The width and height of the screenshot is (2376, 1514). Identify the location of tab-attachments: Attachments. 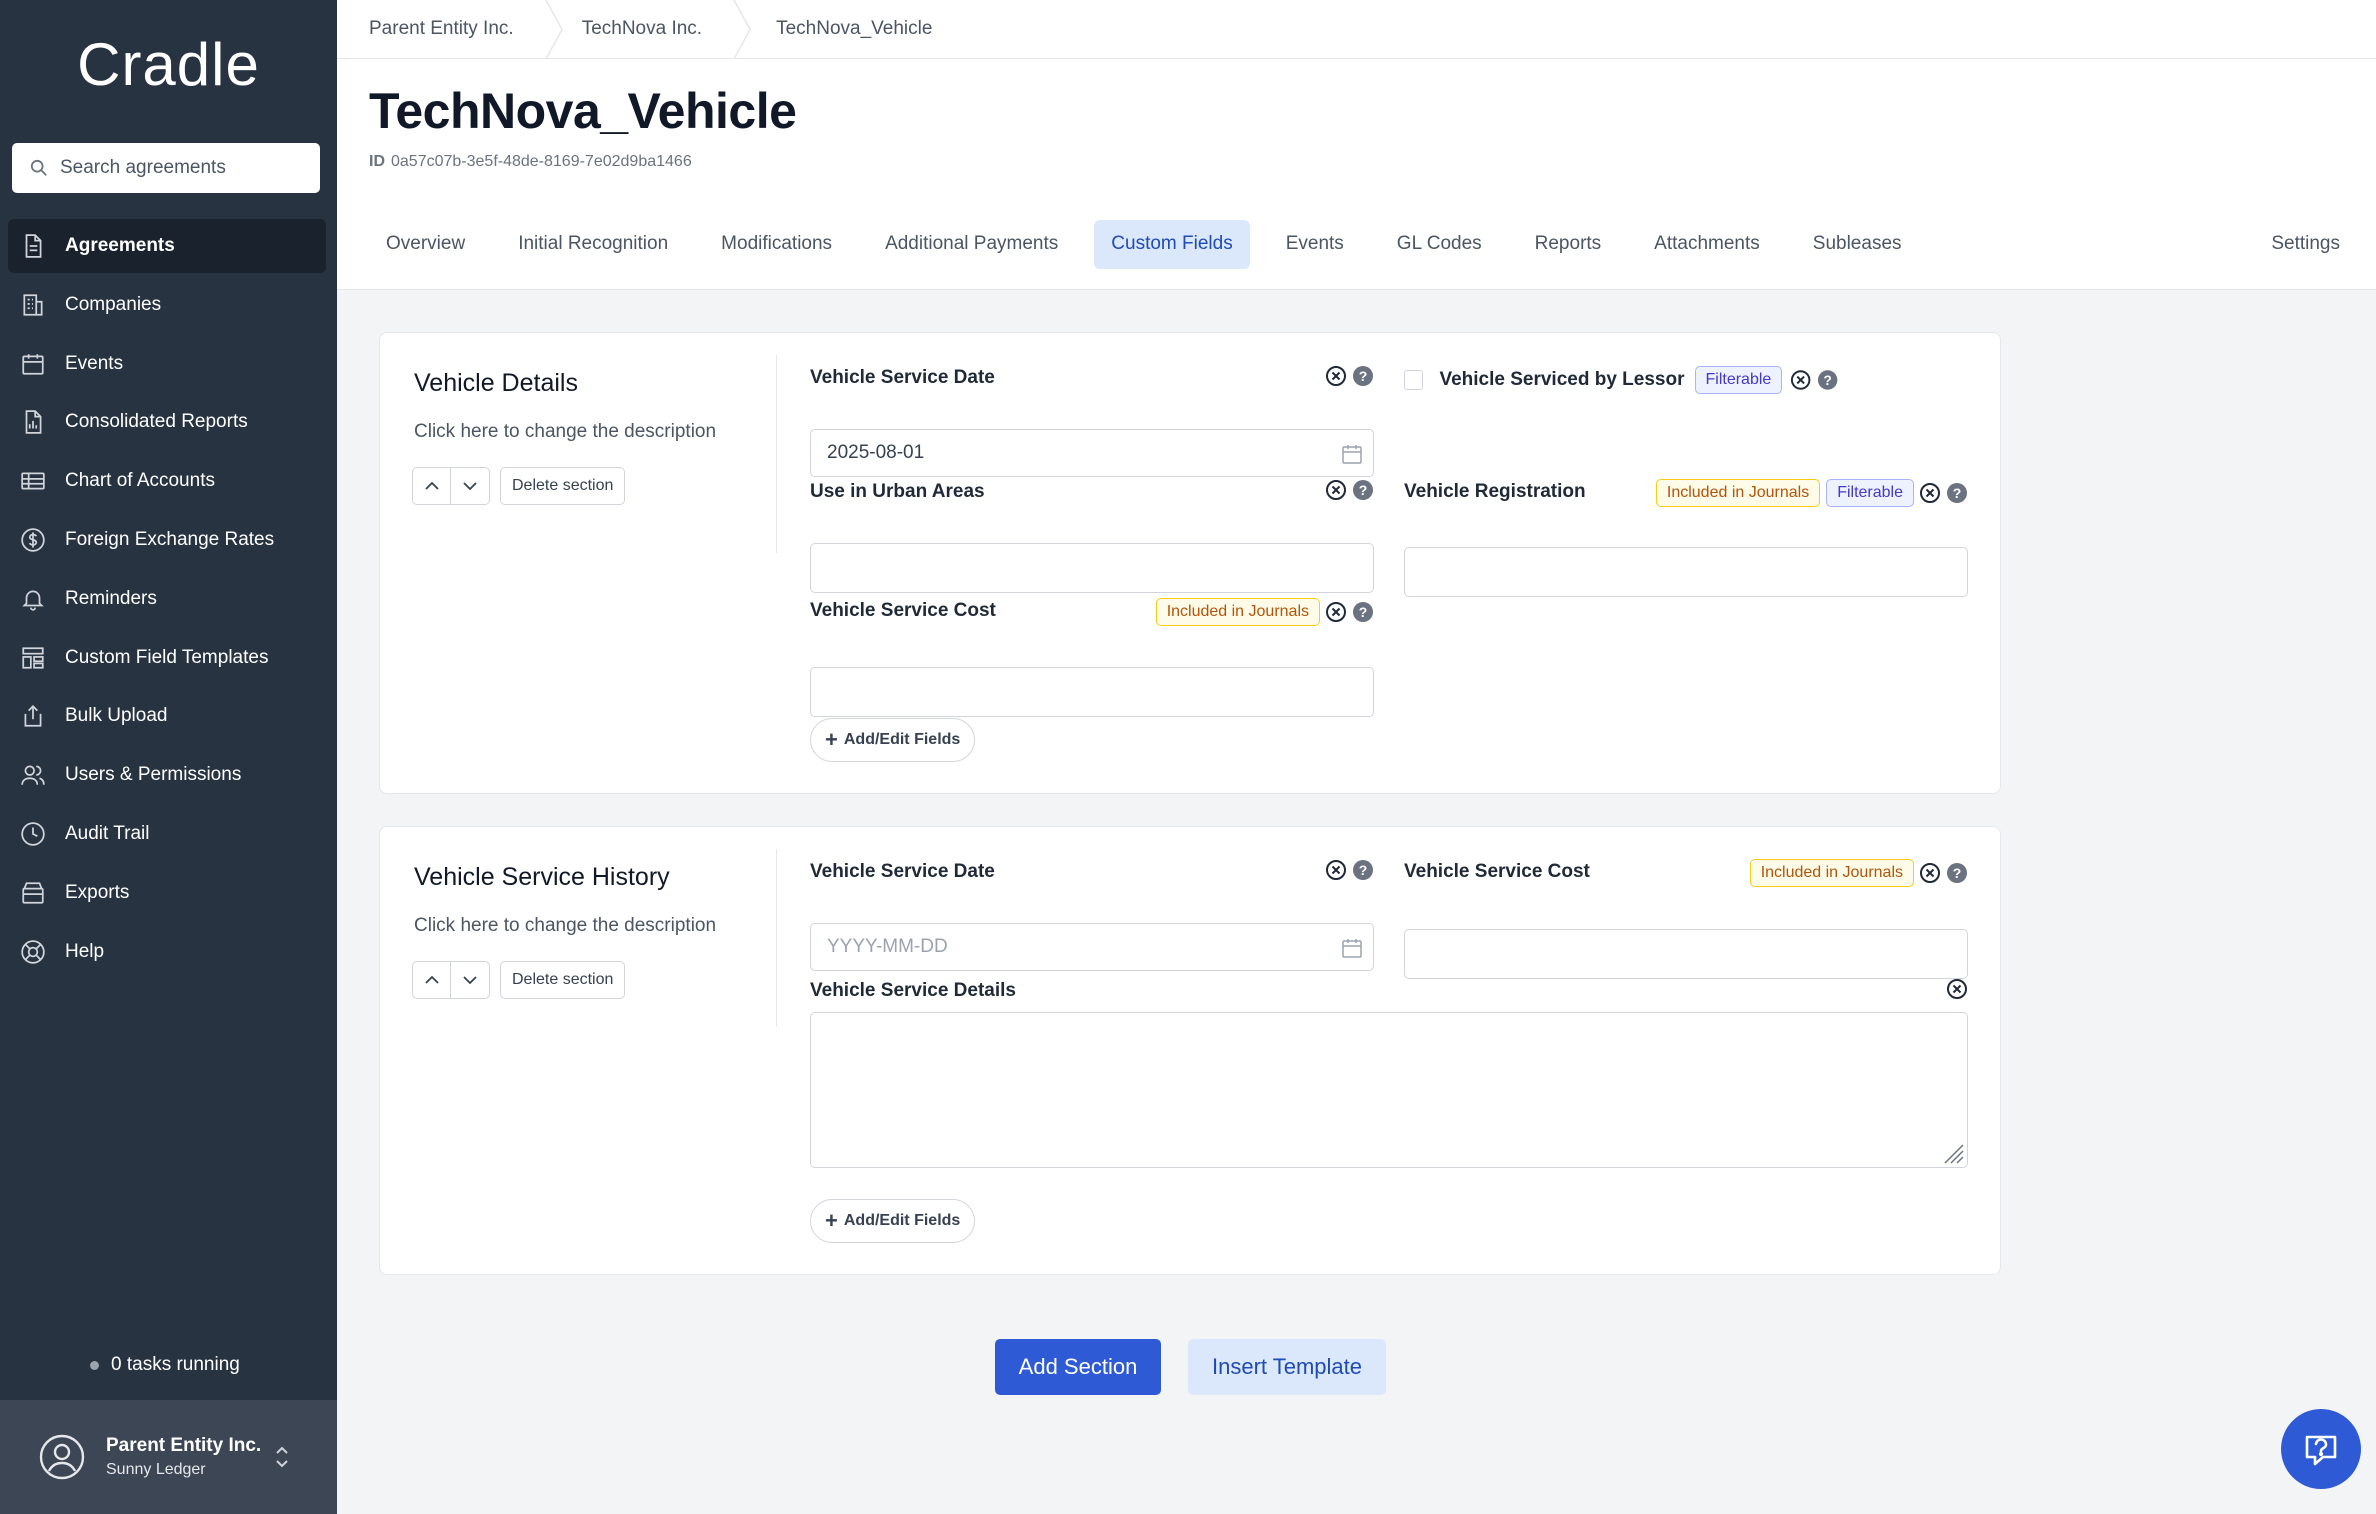
(1707, 244).